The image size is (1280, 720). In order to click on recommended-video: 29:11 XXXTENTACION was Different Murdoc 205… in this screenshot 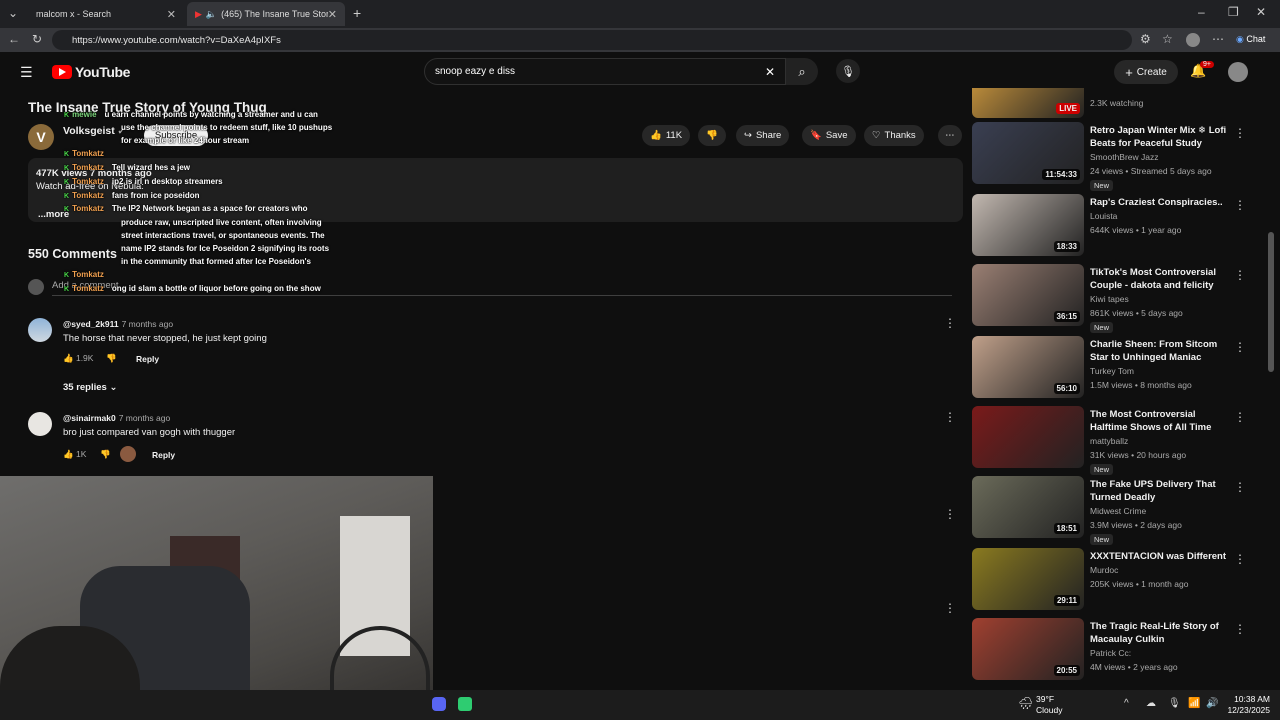, I will do `click(1122, 580)`.